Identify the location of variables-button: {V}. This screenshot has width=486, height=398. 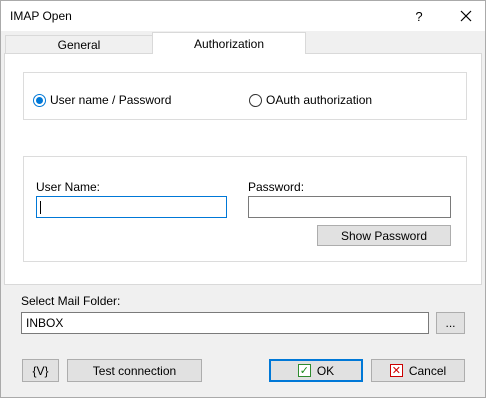
(40, 370).